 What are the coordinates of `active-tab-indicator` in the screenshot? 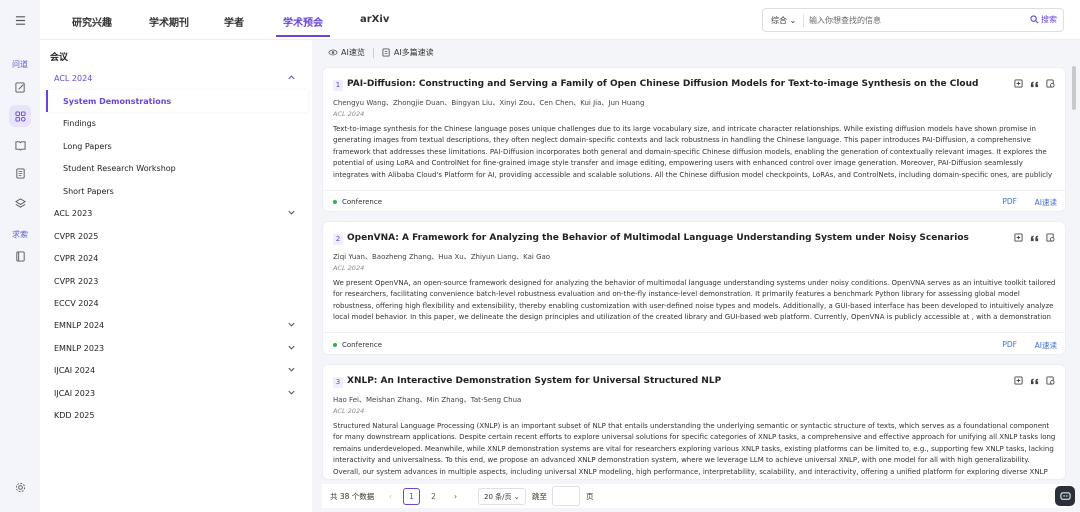 It's located at (303, 36).